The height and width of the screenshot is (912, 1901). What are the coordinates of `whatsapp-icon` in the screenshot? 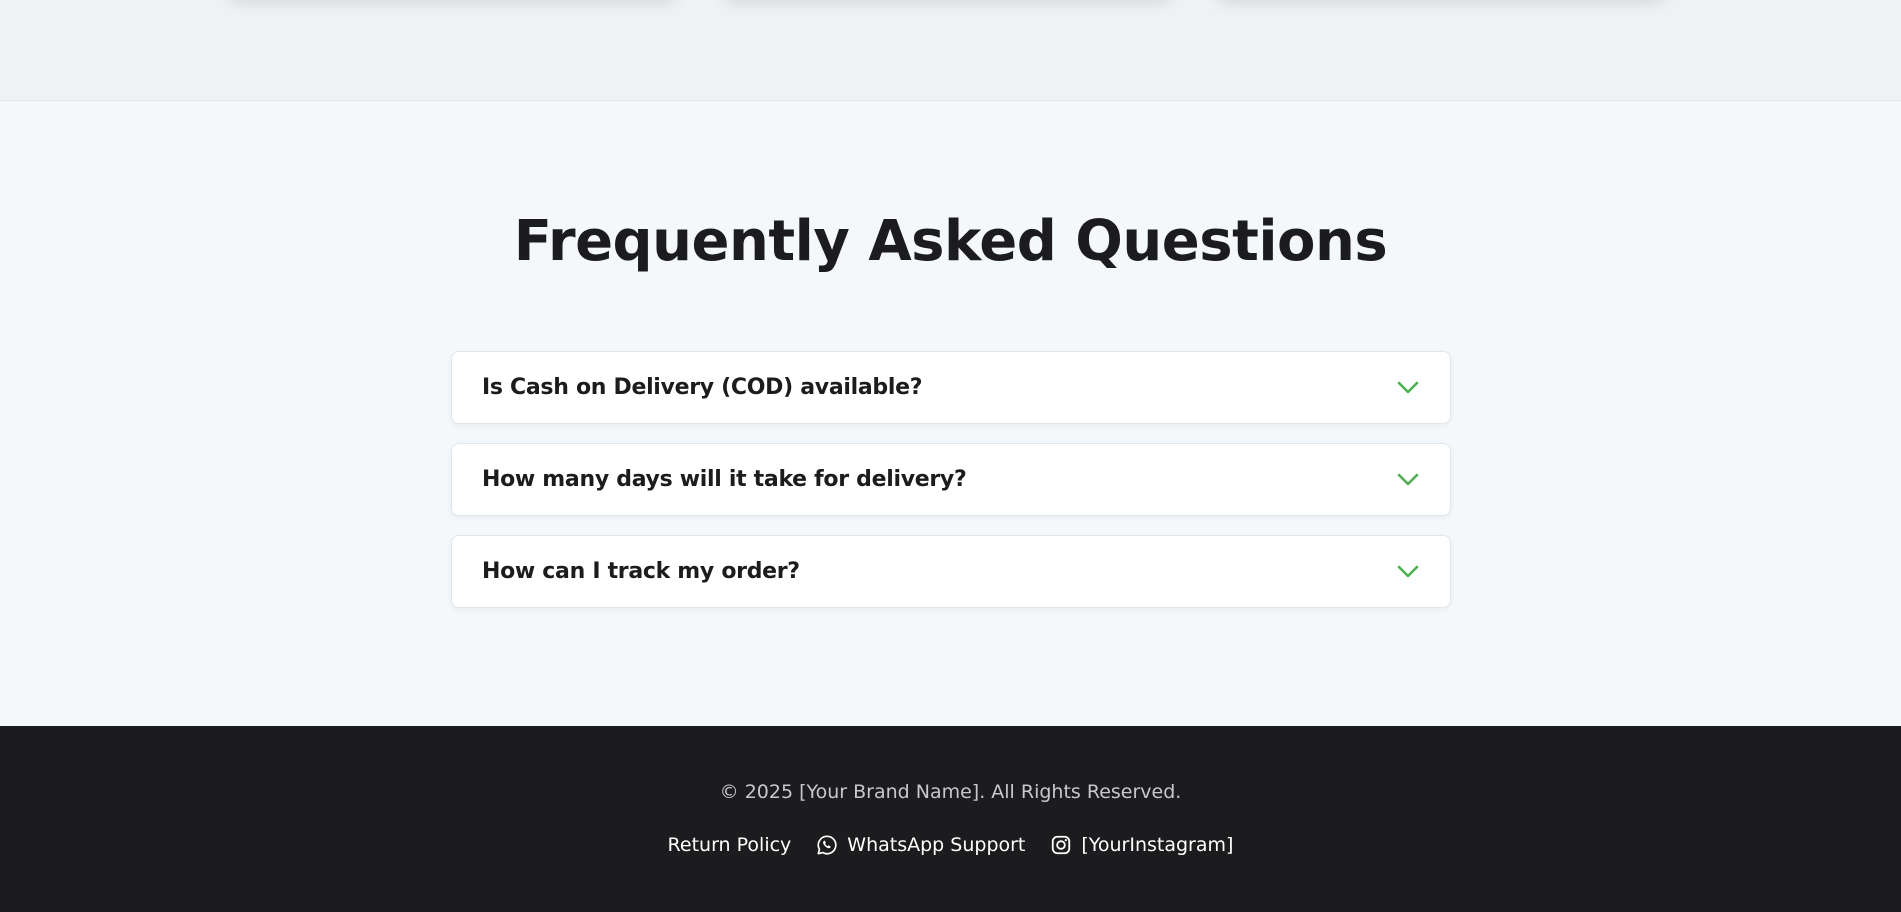 It's located at (827, 845).